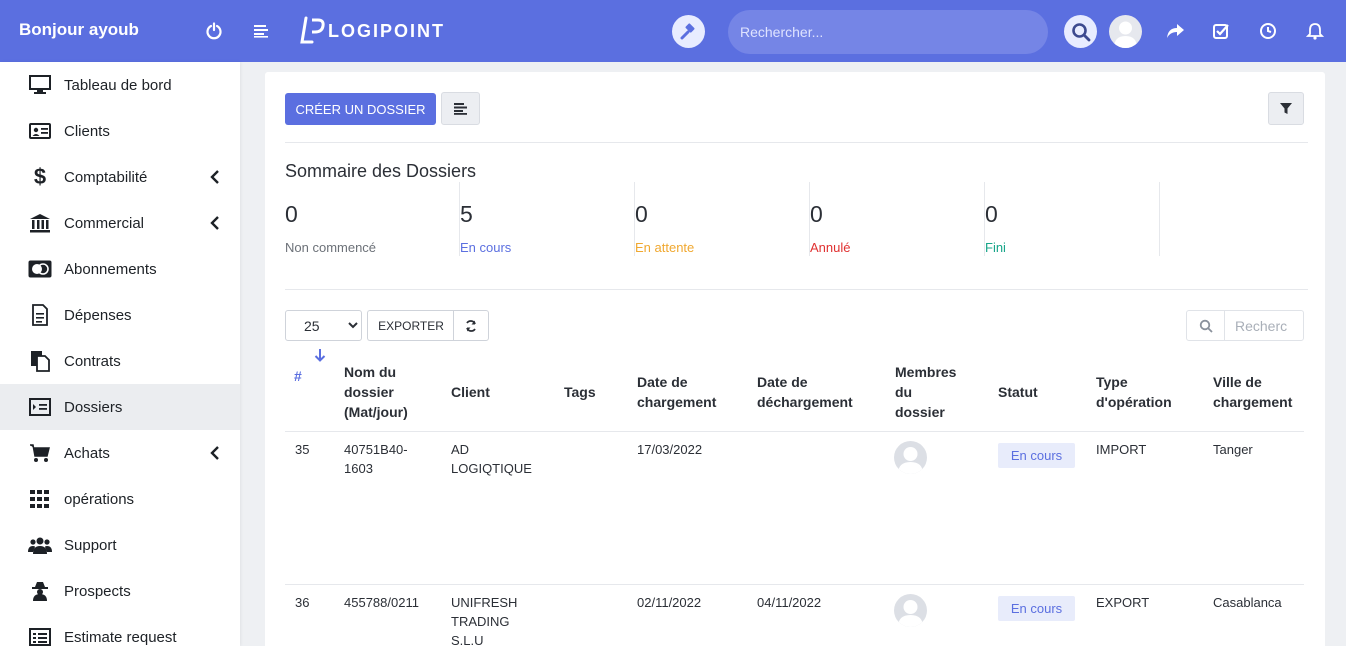  I want to click on create-dossier-button: CRÉER UN DOSSIER, so click(360, 109).